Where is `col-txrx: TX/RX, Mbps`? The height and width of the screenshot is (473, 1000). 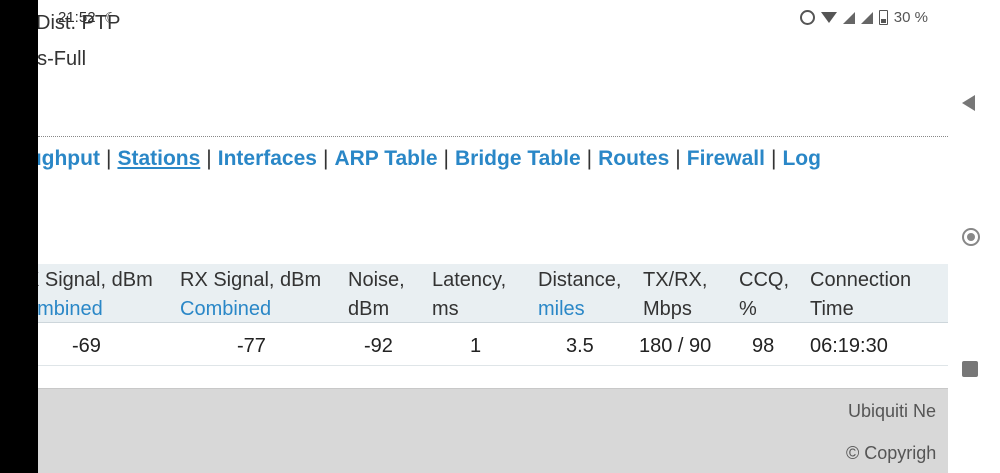
col-txrx: TX/RX, Mbps is located at coordinates (675, 295).